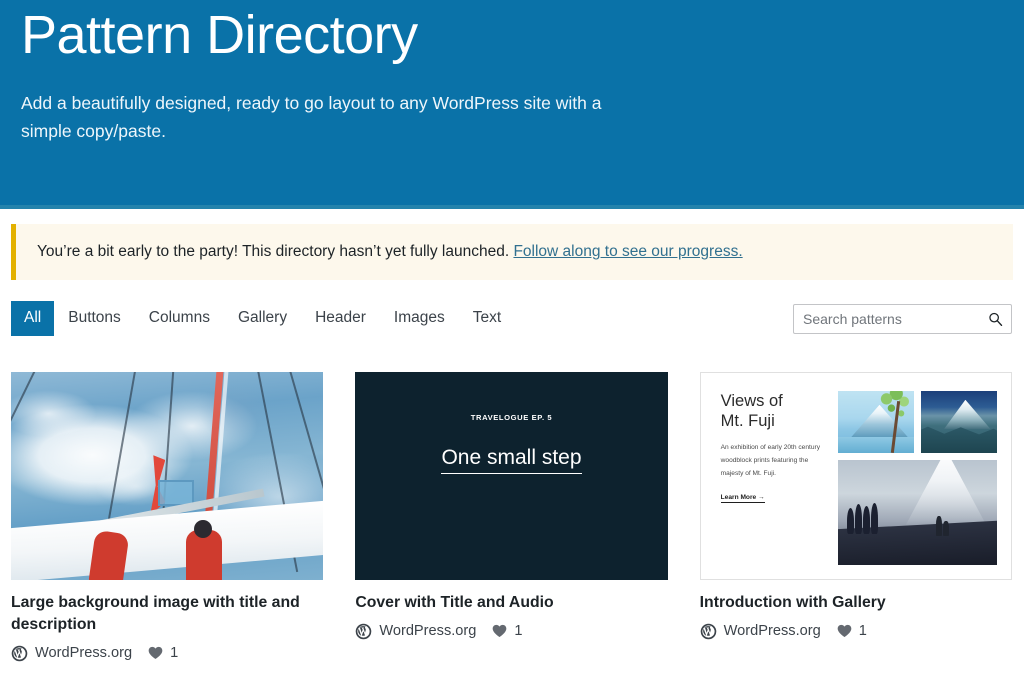 The width and height of the screenshot is (1024, 691). What do you see at coordinates (875, 422) in the screenshot?
I see `woodblock-print-lake-tree` at bounding box center [875, 422].